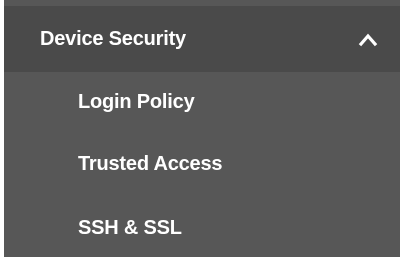 This screenshot has width=400, height=258. Describe the element at coordinates (136, 102) in the screenshot. I see `sidebar-item-label: Login Policy` at that location.